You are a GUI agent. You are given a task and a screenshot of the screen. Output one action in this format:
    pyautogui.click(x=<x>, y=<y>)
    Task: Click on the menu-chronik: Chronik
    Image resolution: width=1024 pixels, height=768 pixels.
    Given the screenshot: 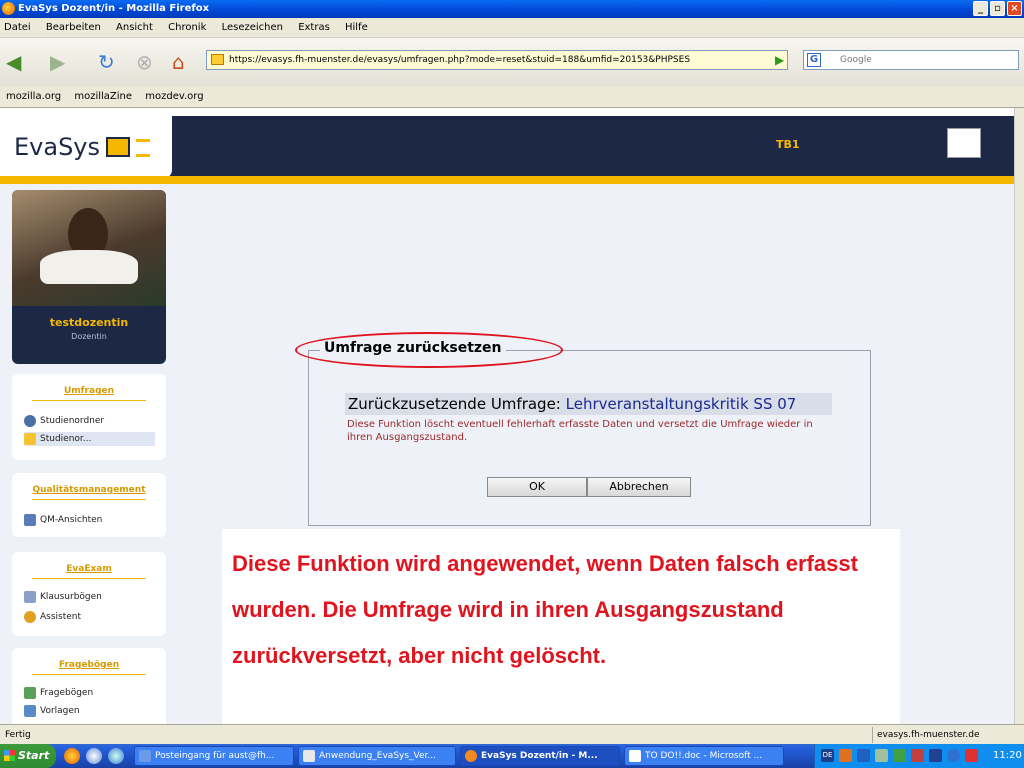 What is the action you would take?
    pyautogui.click(x=187, y=27)
    